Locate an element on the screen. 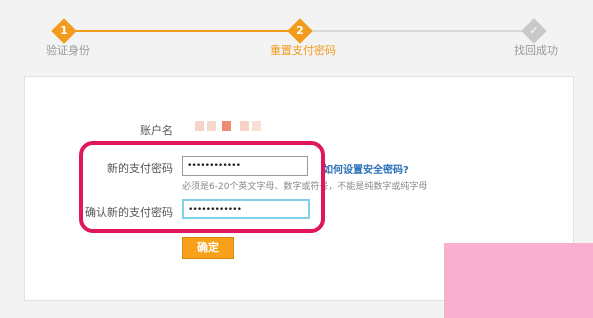  masked-account-name is located at coordinates (228, 126).